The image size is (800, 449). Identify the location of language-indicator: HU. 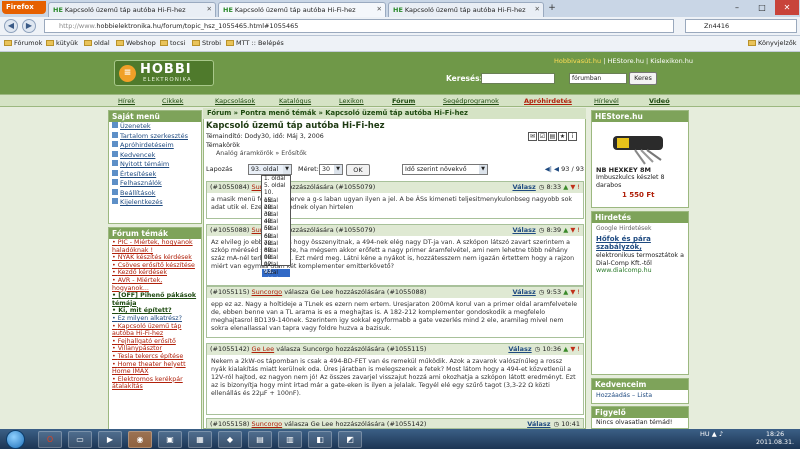
(705, 434).